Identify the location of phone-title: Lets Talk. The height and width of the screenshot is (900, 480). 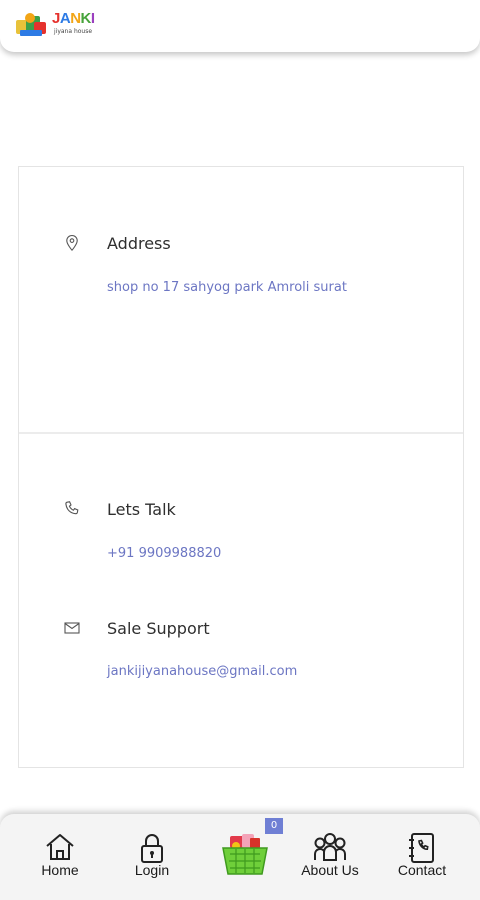
(141, 509).